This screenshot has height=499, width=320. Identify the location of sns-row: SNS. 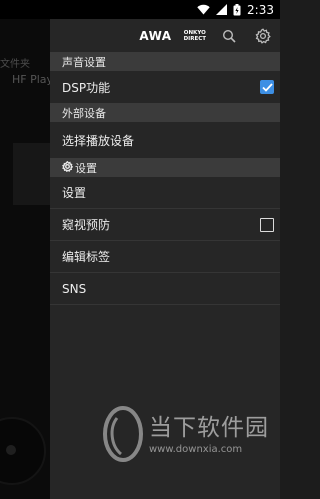
(165, 289).